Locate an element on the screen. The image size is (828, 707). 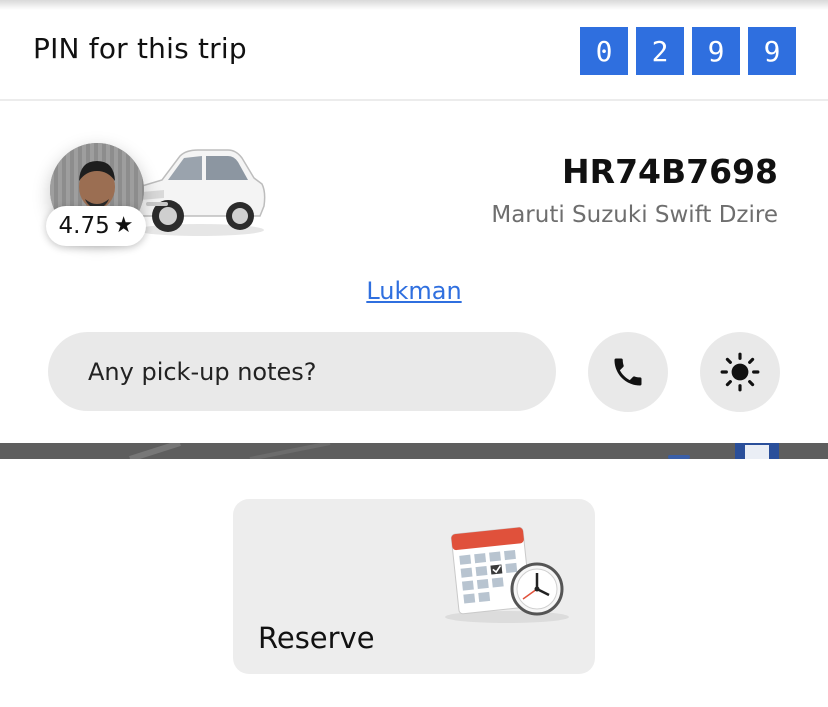
map-roads is located at coordinates (414, 451).